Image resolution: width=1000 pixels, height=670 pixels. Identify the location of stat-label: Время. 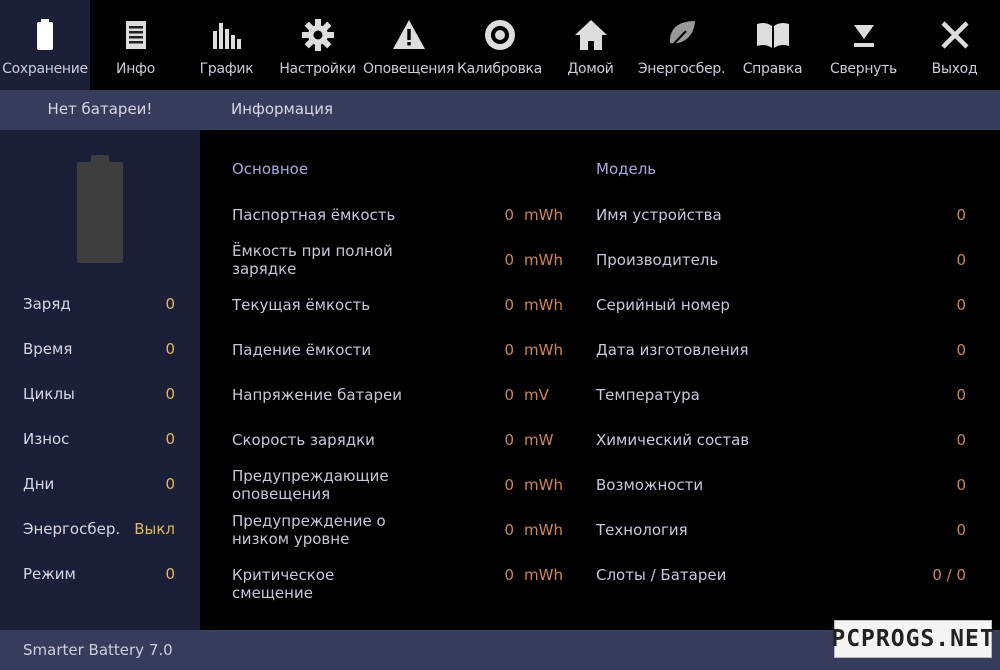
(48, 349).